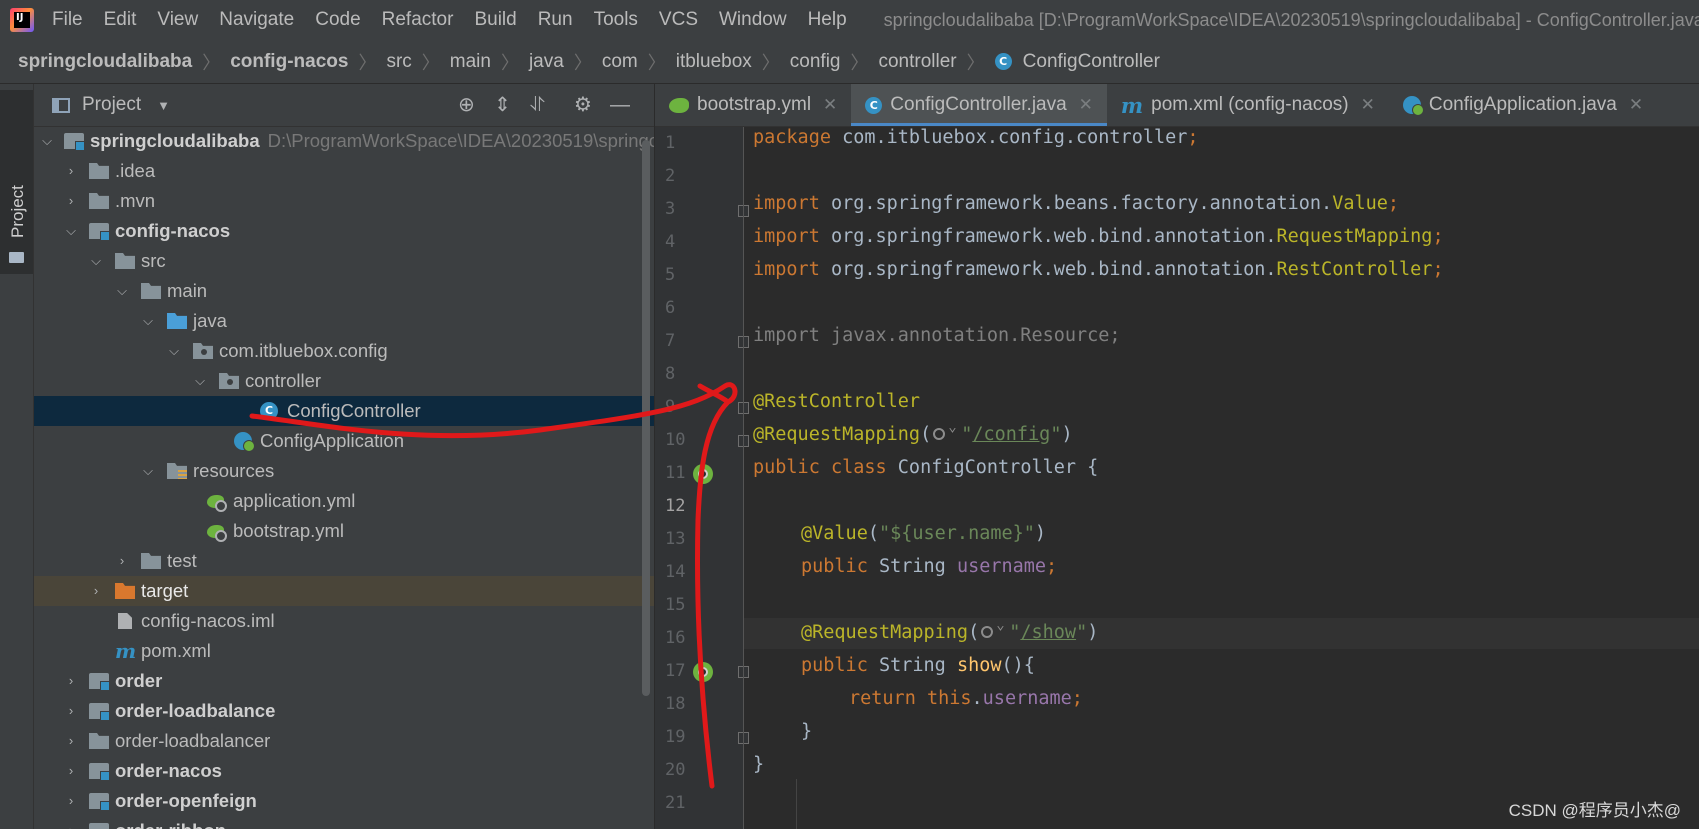 Image resolution: width=1699 pixels, height=829 pixels. Describe the element at coordinates (470, 62) in the screenshot. I see `breadcrumb-main: main` at that location.